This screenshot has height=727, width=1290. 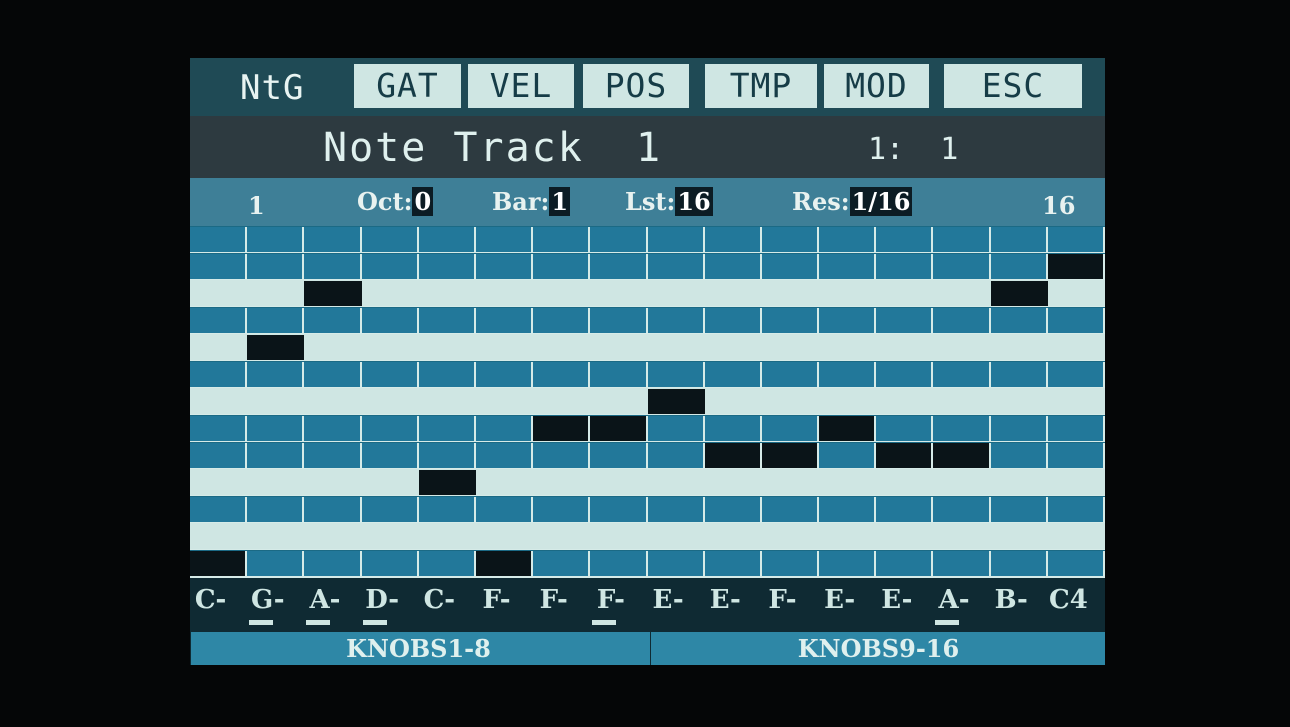 I want to click on vel-button: VEL, so click(x=521, y=86).